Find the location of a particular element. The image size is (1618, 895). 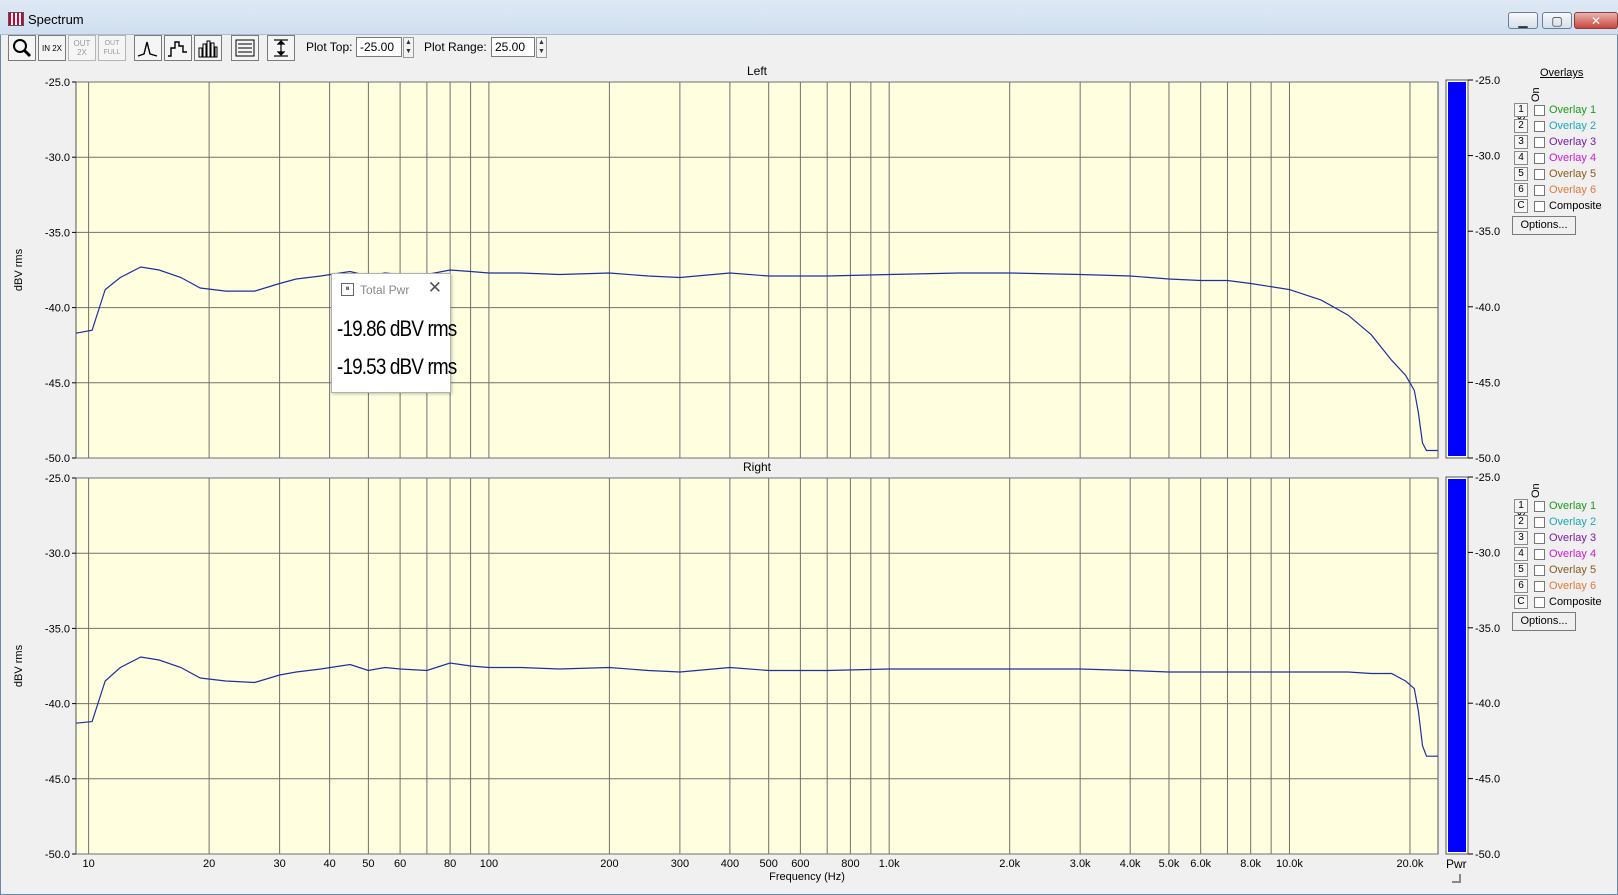

peak-icon is located at coordinates (147, 49).